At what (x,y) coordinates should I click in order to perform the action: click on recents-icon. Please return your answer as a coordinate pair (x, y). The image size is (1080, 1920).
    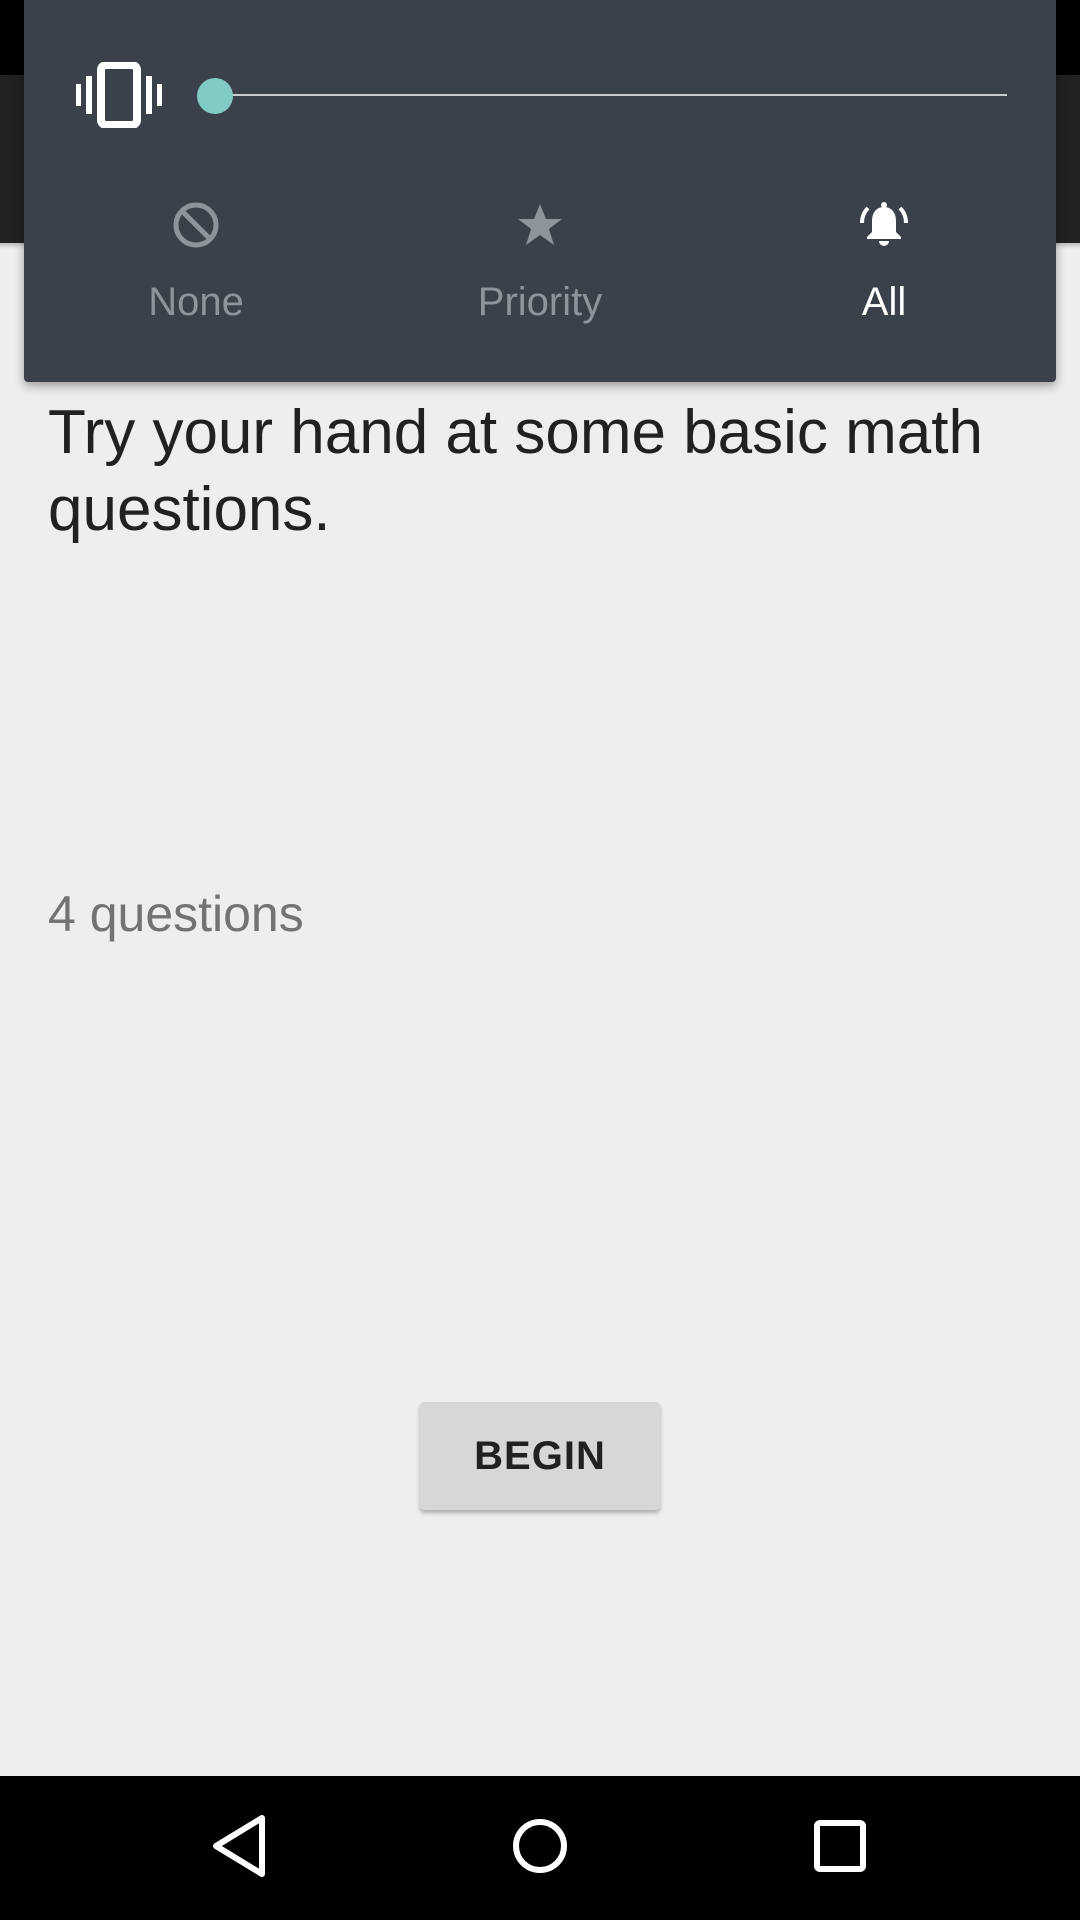
    Looking at the image, I should click on (840, 1848).